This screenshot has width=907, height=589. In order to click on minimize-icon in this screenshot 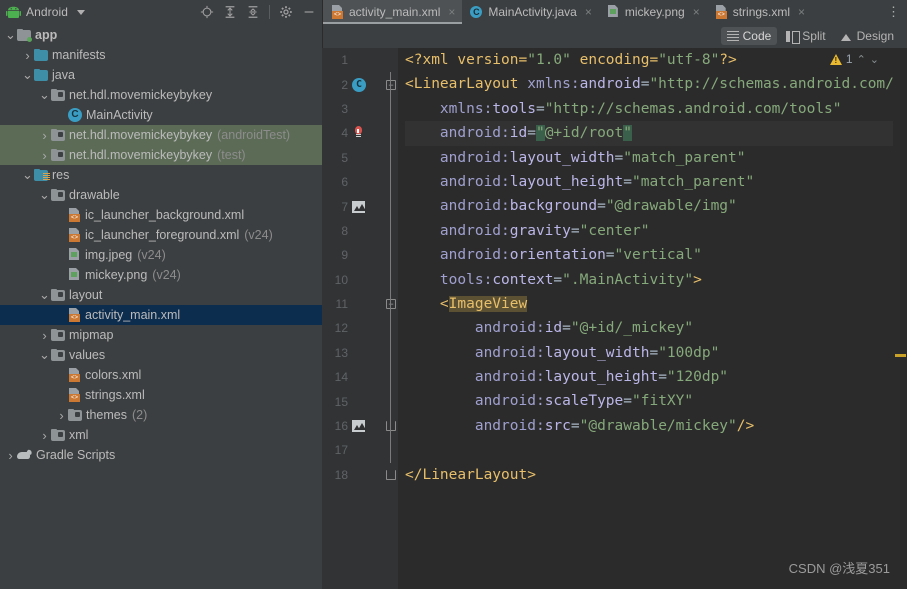, I will do `click(309, 12)`.